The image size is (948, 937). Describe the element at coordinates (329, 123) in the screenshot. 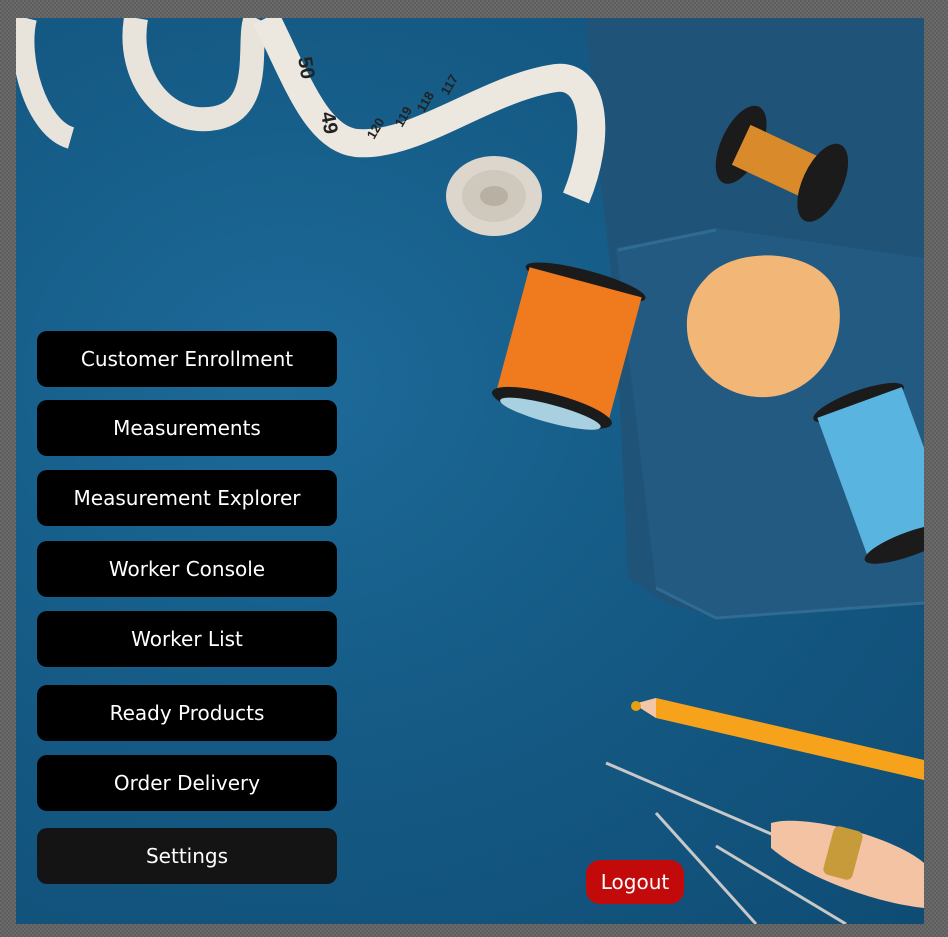

I see `tape-number-49: 49` at that location.